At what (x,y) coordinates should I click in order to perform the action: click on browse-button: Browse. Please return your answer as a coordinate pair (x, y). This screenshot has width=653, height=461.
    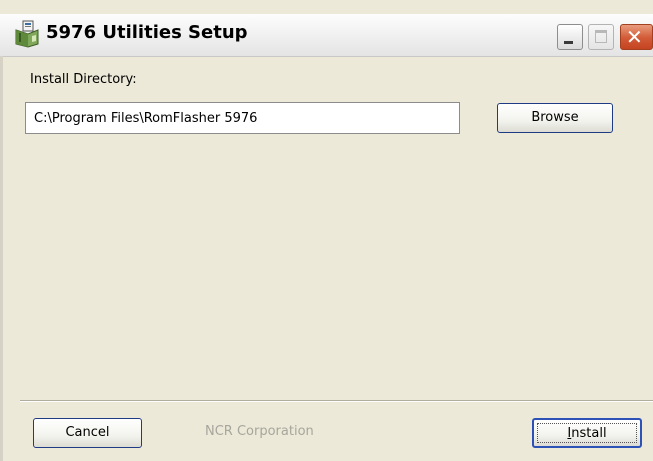
    Looking at the image, I should click on (555, 118).